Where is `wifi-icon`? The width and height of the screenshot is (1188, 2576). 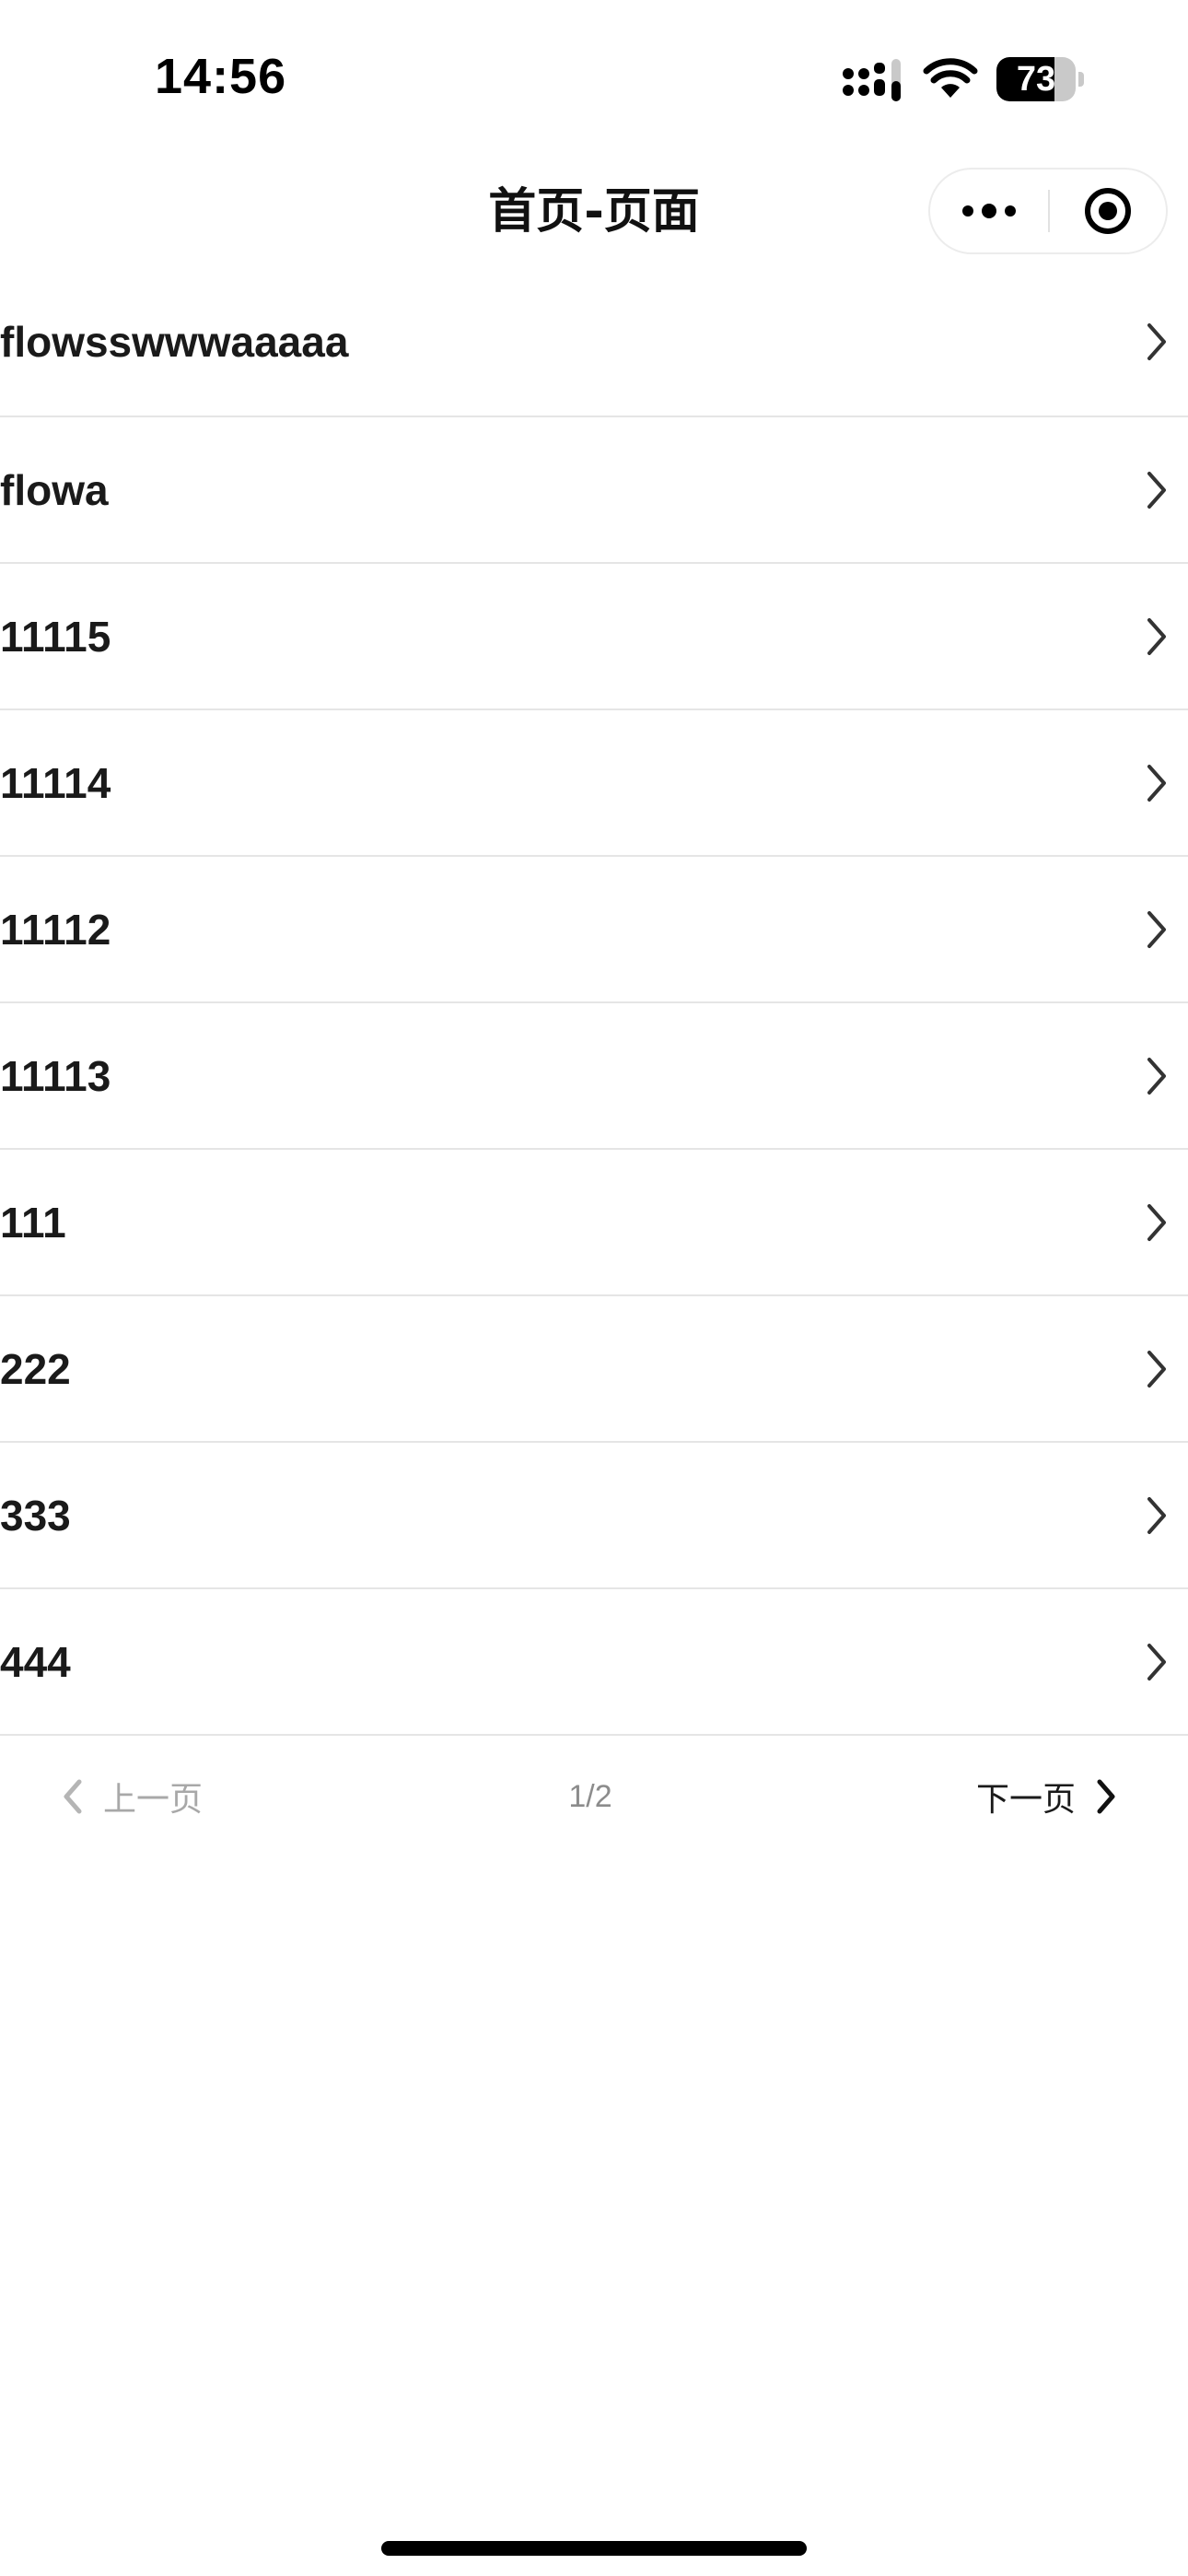
wifi-icon is located at coordinates (951, 78).